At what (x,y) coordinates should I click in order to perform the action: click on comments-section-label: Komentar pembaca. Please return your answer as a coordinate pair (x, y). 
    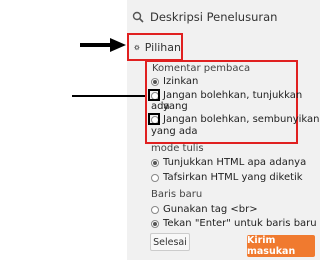
    Looking at the image, I should click on (201, 68).